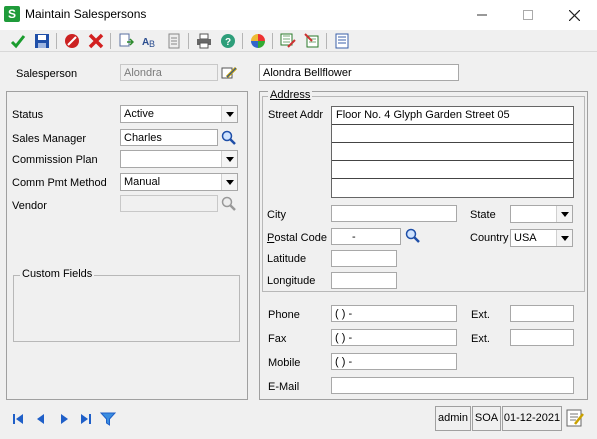  Describe the element at coordinates (452, 385) in the screenshot. I see `email-field` at that location.